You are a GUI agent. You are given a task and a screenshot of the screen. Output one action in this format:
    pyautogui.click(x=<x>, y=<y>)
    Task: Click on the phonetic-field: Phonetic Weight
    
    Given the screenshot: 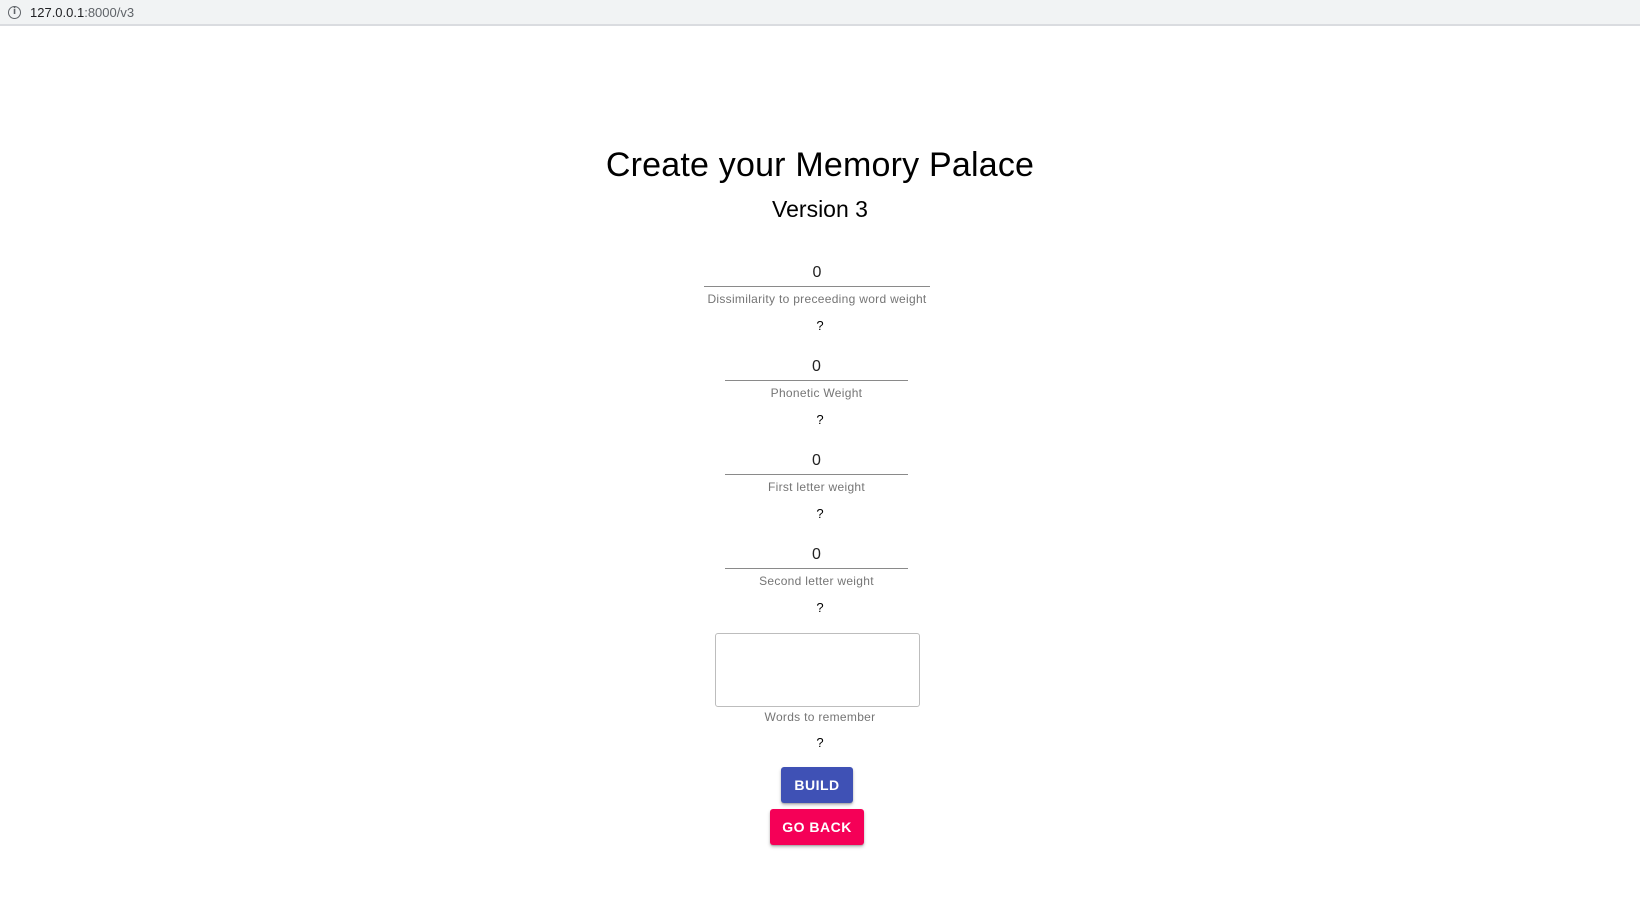 What is the action you would take?
    pyautogui.click(x=816, y=375)
    